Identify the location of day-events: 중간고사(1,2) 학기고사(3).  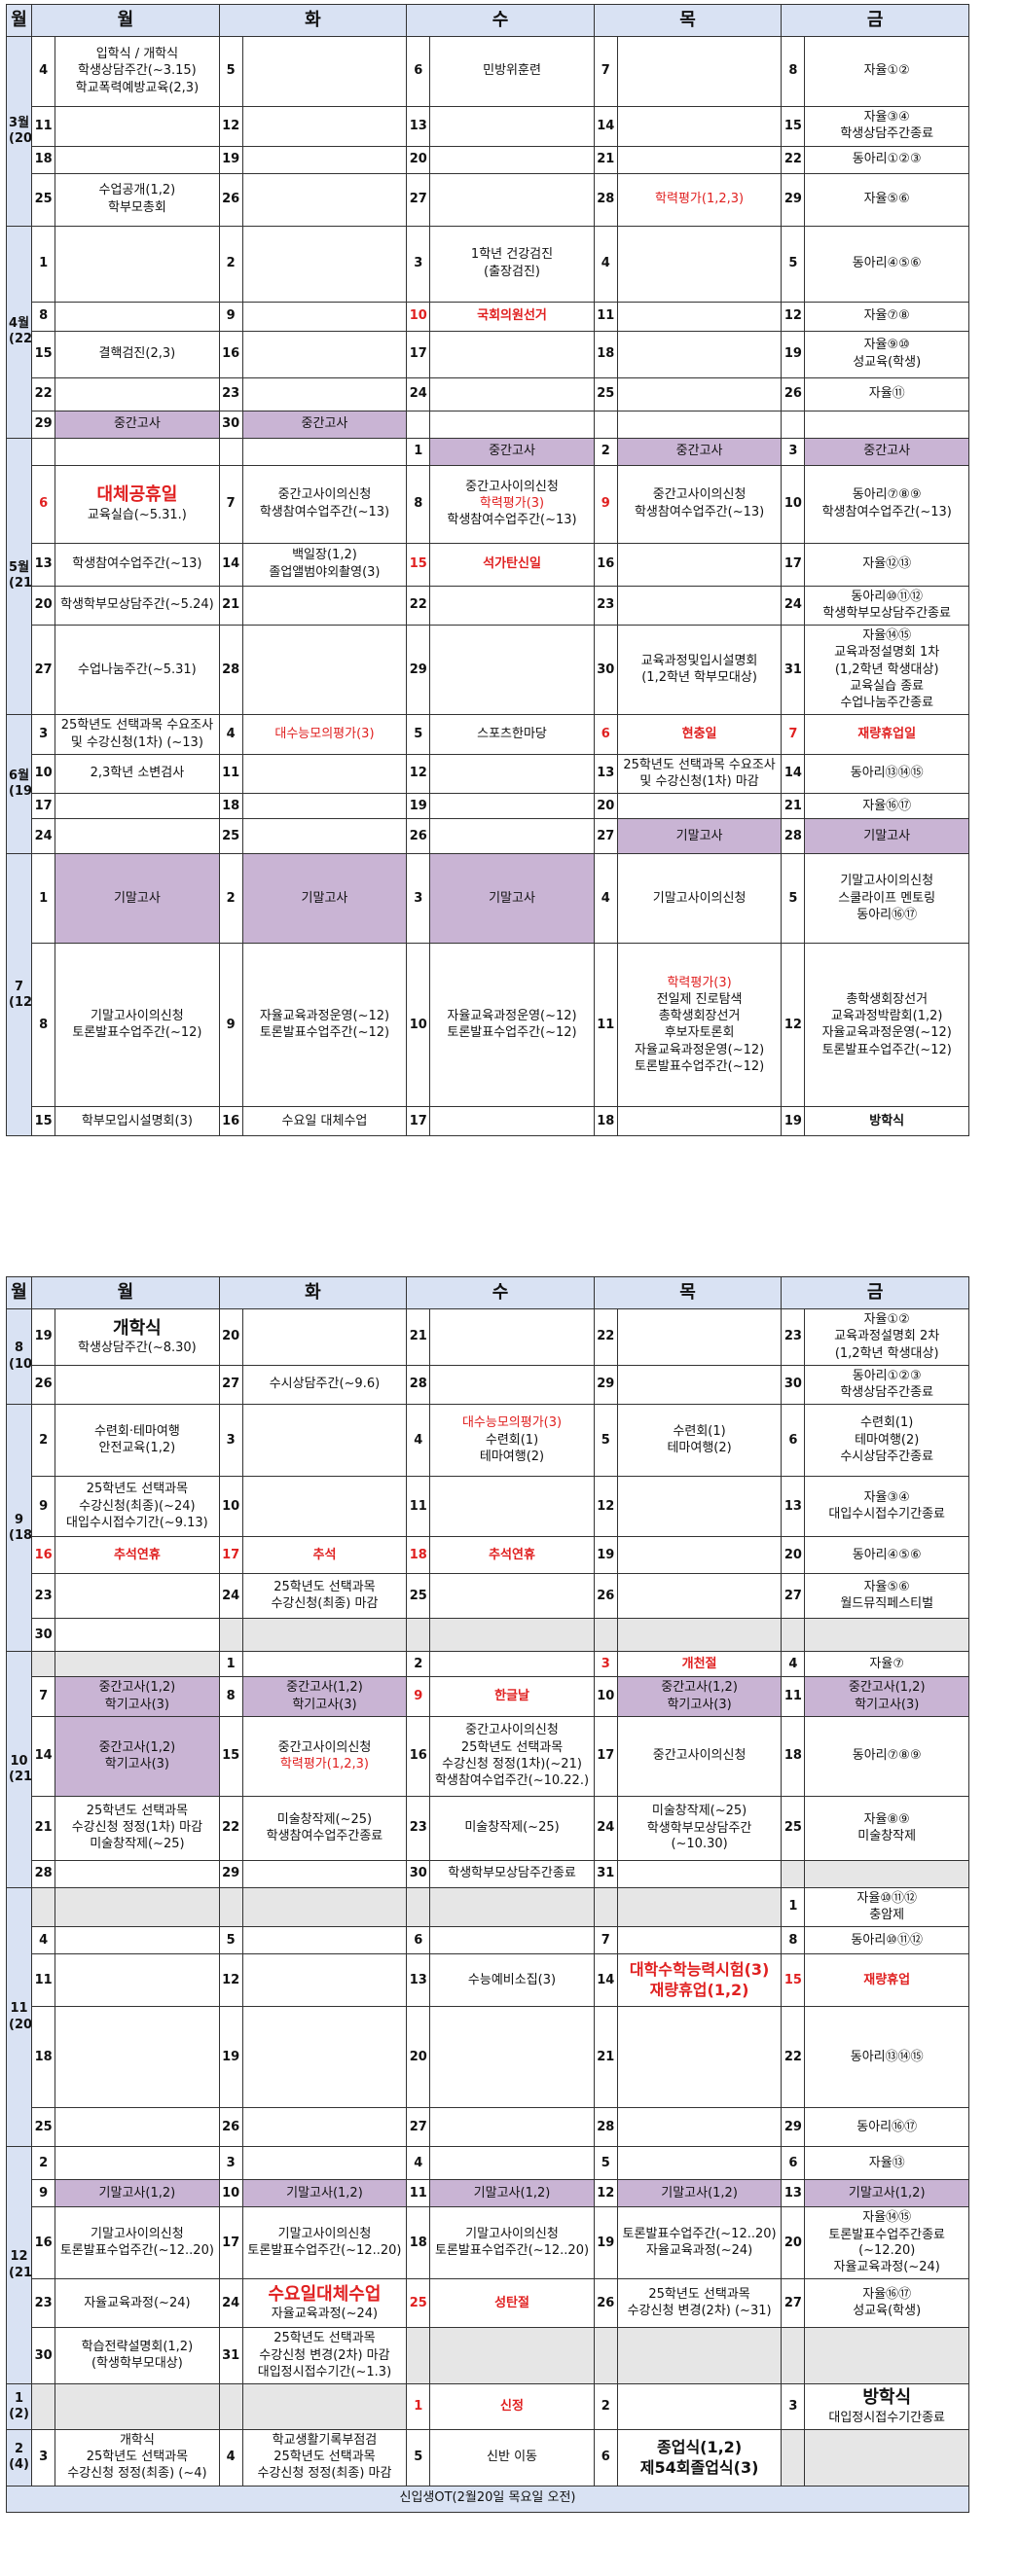
(886, 1696).